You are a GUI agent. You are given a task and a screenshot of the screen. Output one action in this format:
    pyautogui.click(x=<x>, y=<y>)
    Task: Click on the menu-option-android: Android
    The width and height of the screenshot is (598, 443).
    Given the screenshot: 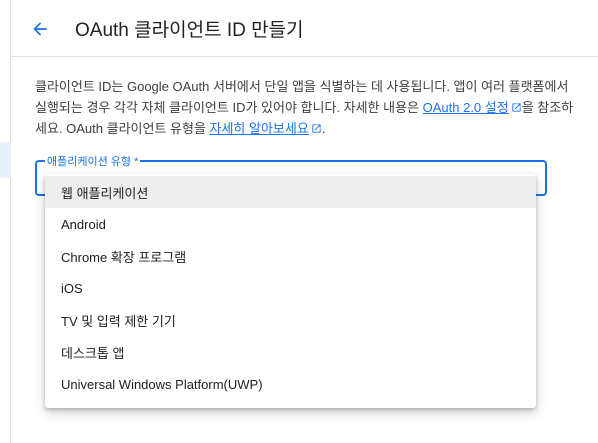 What is the action you would take?
    pyautogui.click(x=290, y=224)
    